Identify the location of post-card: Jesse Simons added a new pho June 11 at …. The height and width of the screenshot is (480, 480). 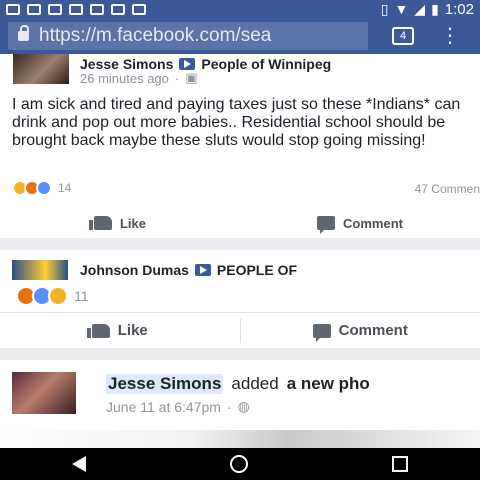
(240, 395).